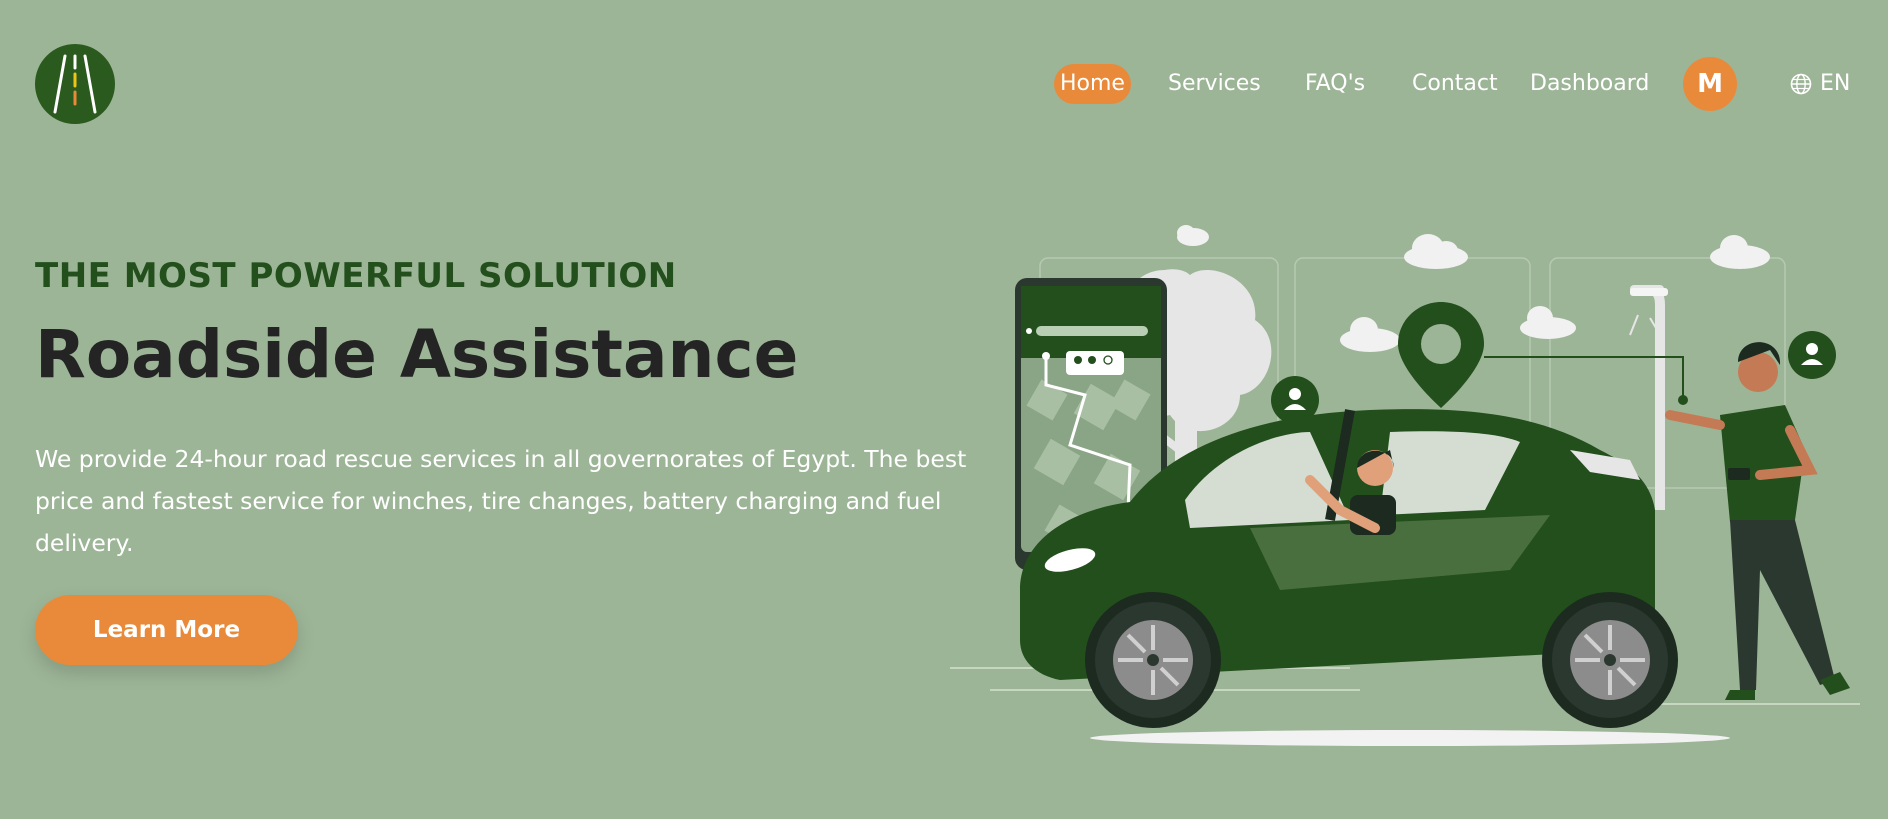 The image size is (1888, 819). What do you see at coordinates (1812, 355) in the screenshot?
I see `person-badge-icon` at bounding box center [1812, 355].